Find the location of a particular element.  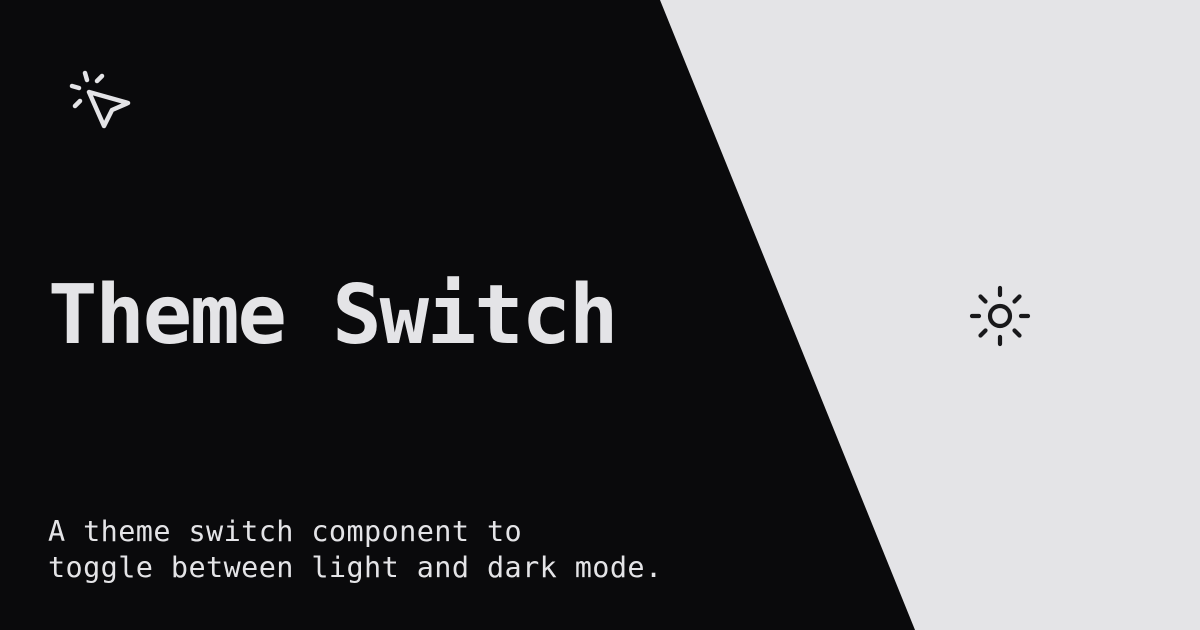

theme-toggle-button is located at coordinates (1000, 316).